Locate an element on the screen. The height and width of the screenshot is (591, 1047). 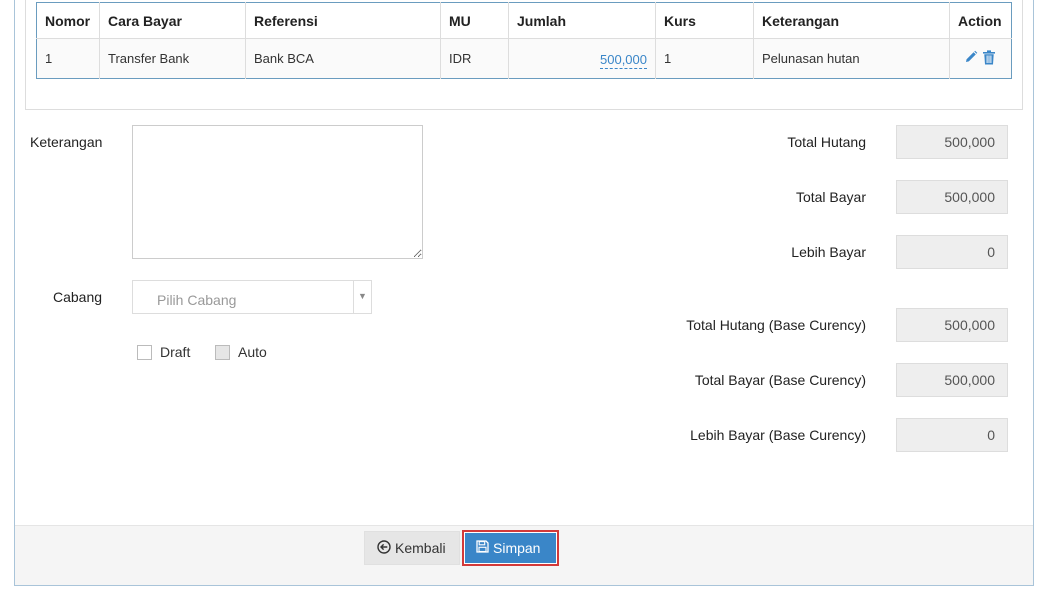
col-header-referensi: Referensi is located at coordinates (343, 20).